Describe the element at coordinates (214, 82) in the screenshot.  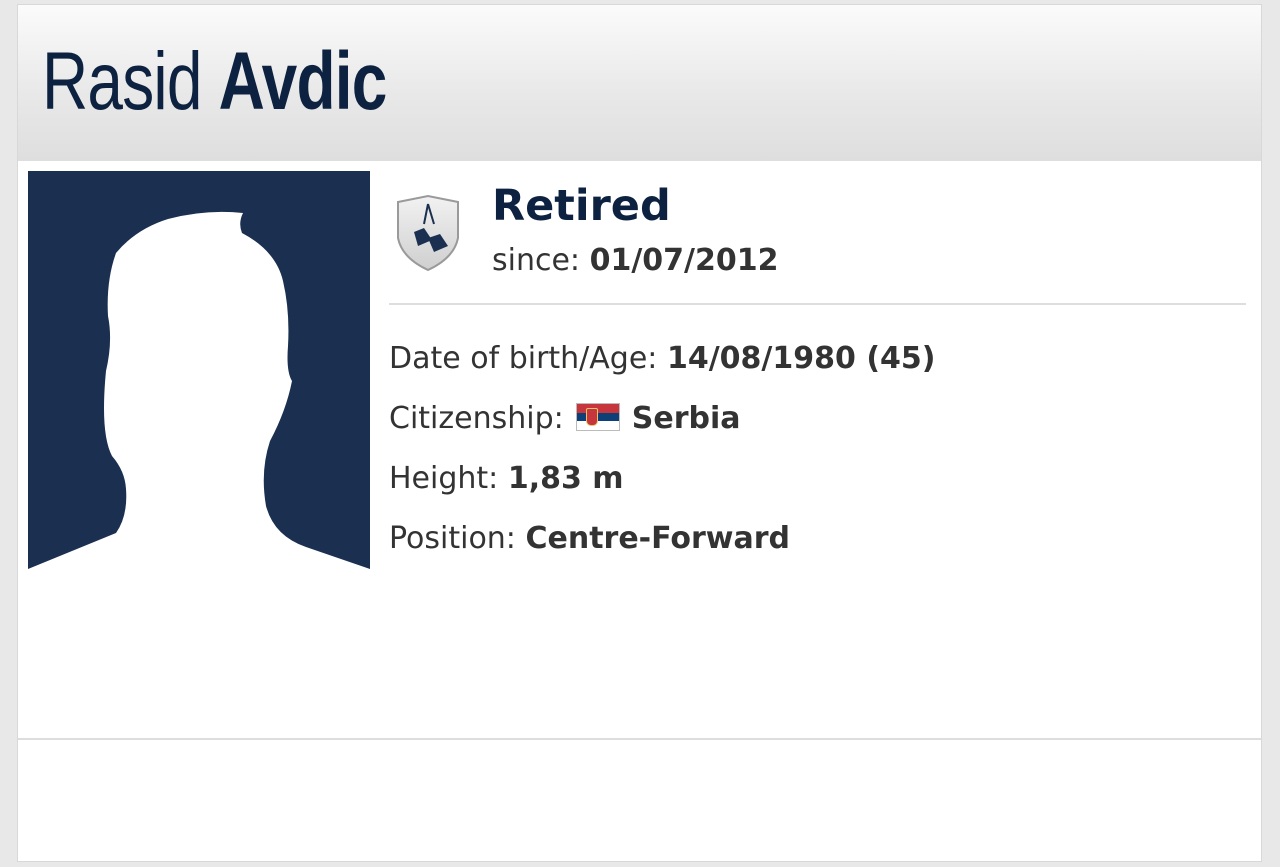
I see `player-name: Rasid Avdic` at that location.